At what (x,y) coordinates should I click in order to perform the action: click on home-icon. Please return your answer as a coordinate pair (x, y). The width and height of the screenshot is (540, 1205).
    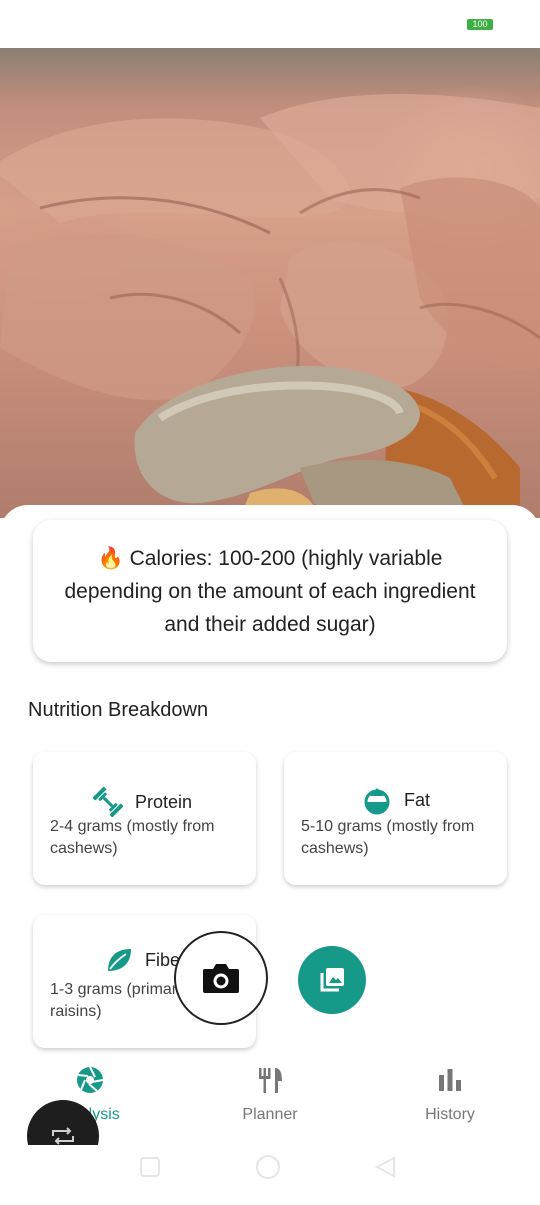
    Looking at the image, I should click on (268, 1167).